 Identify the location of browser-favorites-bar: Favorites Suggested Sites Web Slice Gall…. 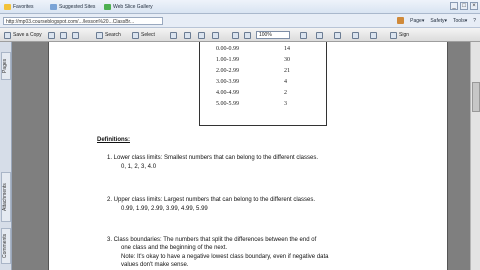
(240, 7).